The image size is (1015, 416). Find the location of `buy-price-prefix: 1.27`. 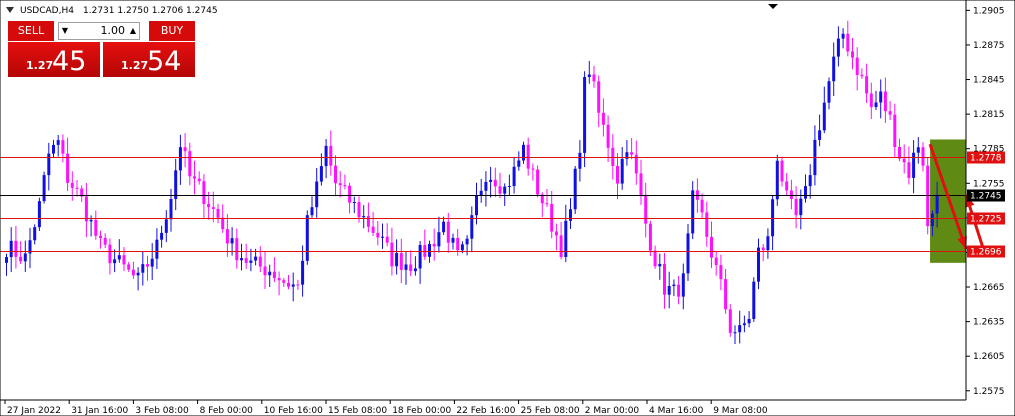

buy-price-prefix: 1.27 is located at coordinates (135, 65).